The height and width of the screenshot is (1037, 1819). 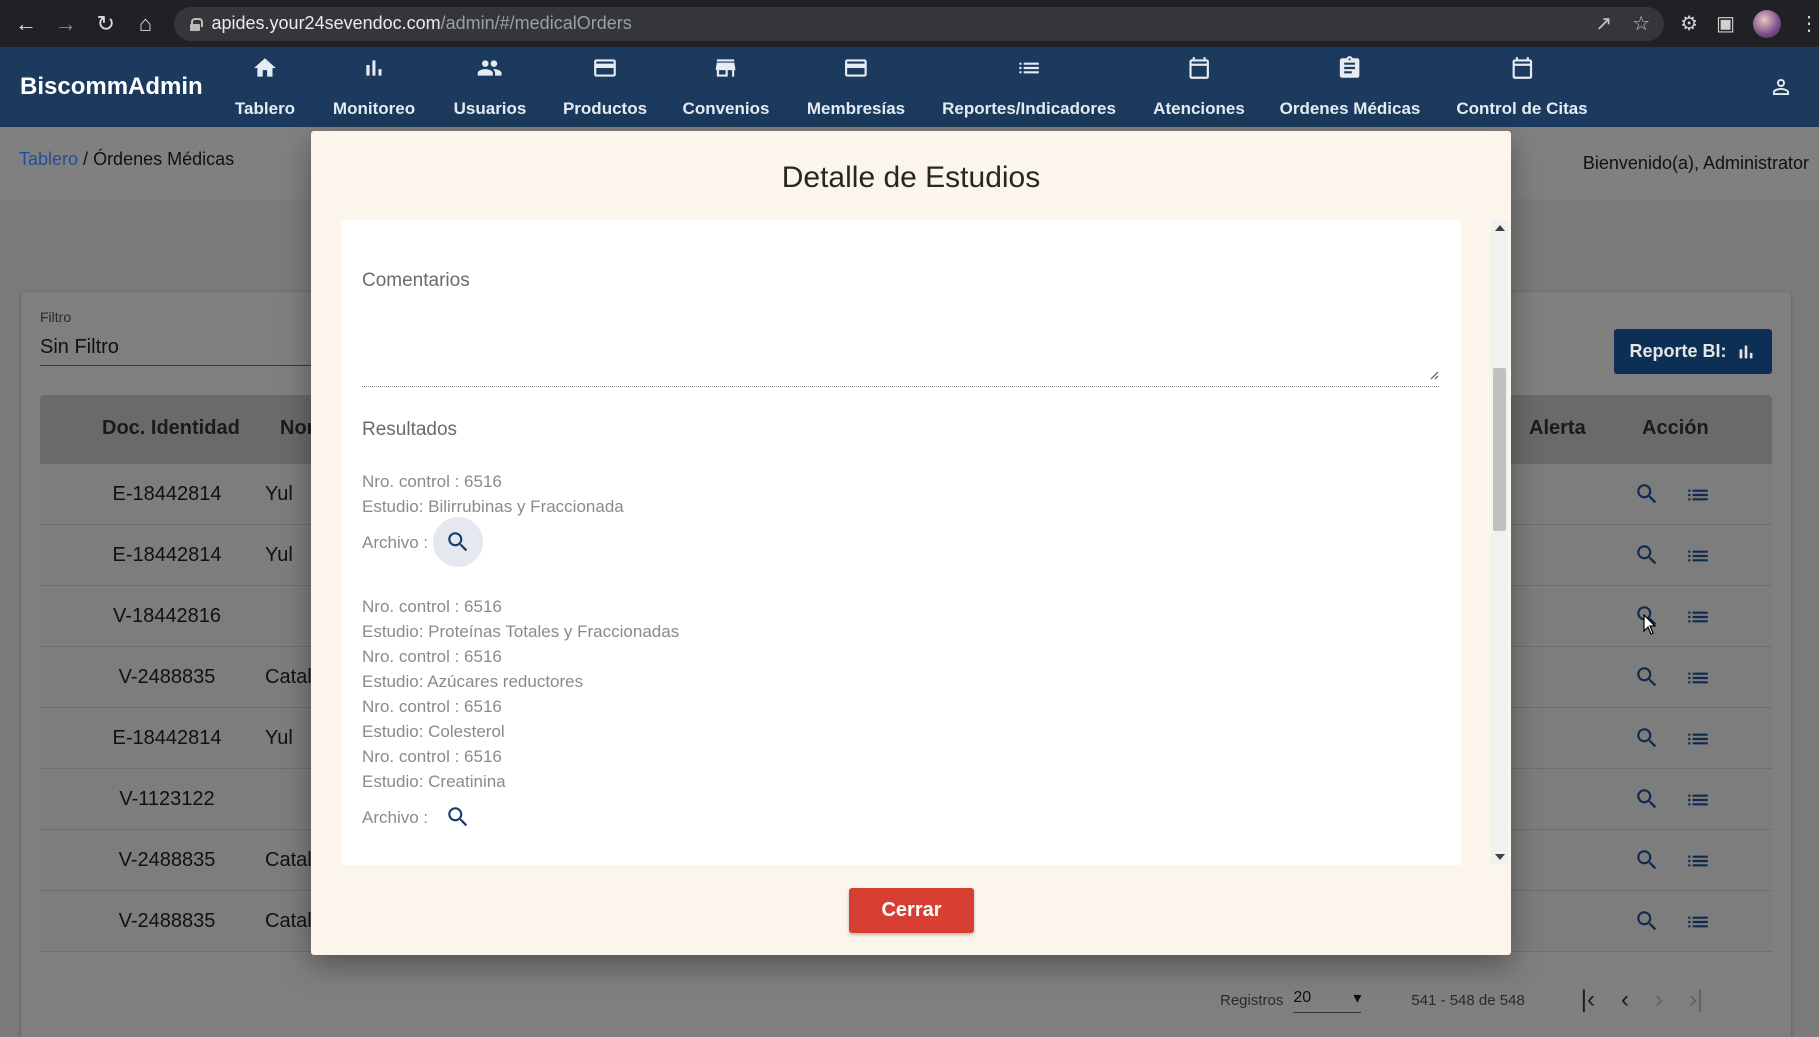 I want to click on close-button: Cerrar, so click(x=911, y=910).